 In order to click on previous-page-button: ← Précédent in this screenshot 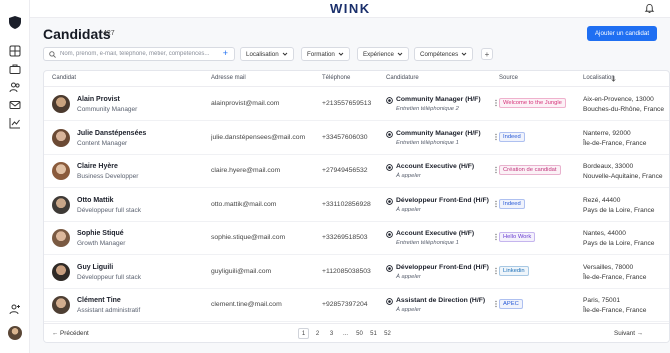, I will do `click(70, 333)`.